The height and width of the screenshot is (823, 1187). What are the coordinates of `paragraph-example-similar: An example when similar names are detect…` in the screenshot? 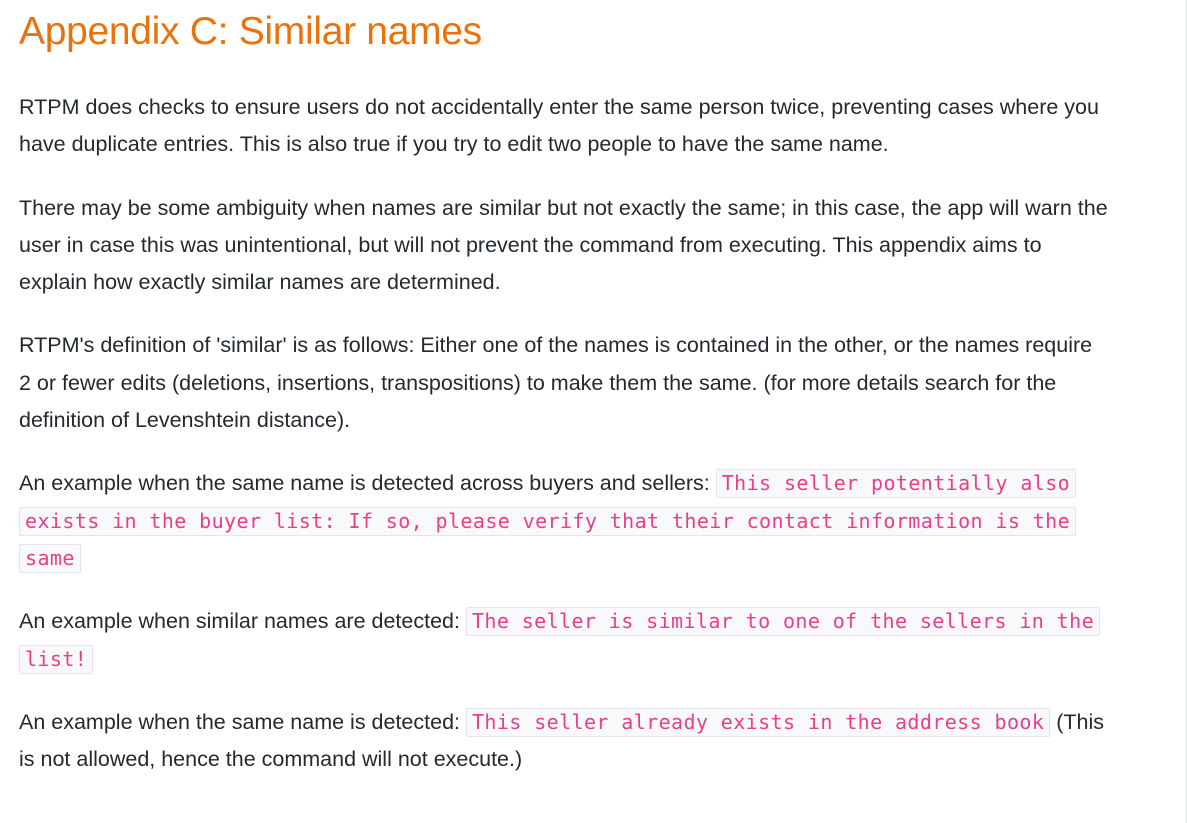 It's located at (564, 640).